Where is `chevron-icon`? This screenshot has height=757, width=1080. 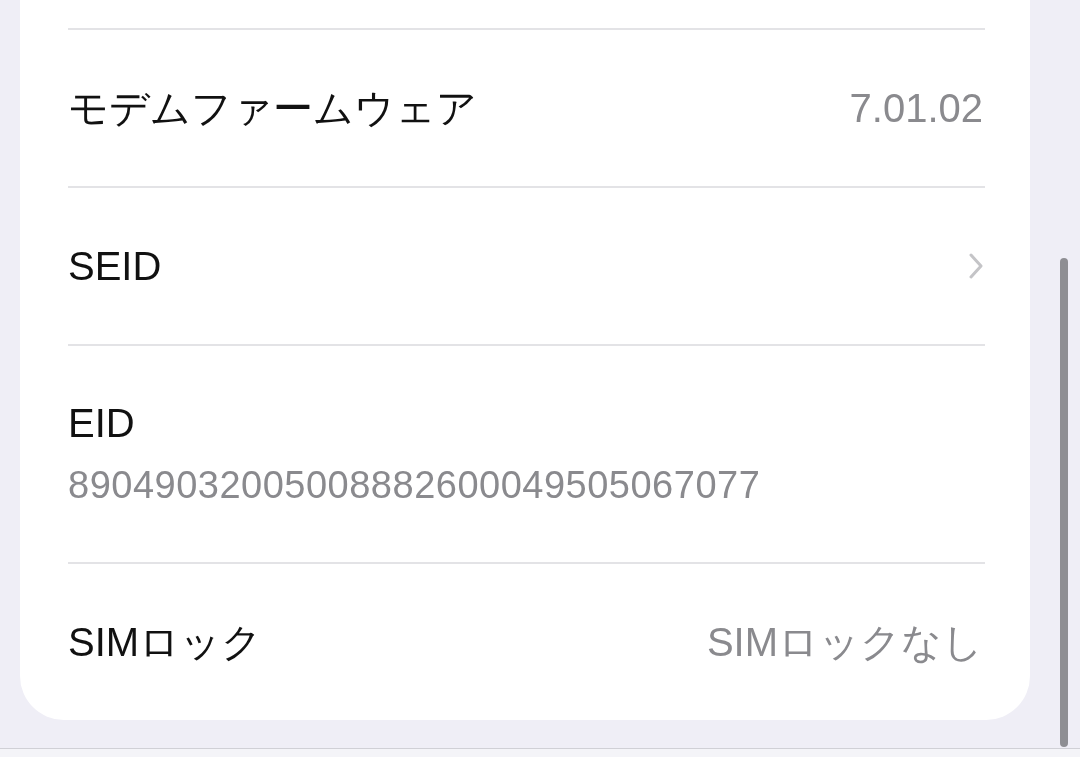
chevron-icon is located at coordinates (976, 266).